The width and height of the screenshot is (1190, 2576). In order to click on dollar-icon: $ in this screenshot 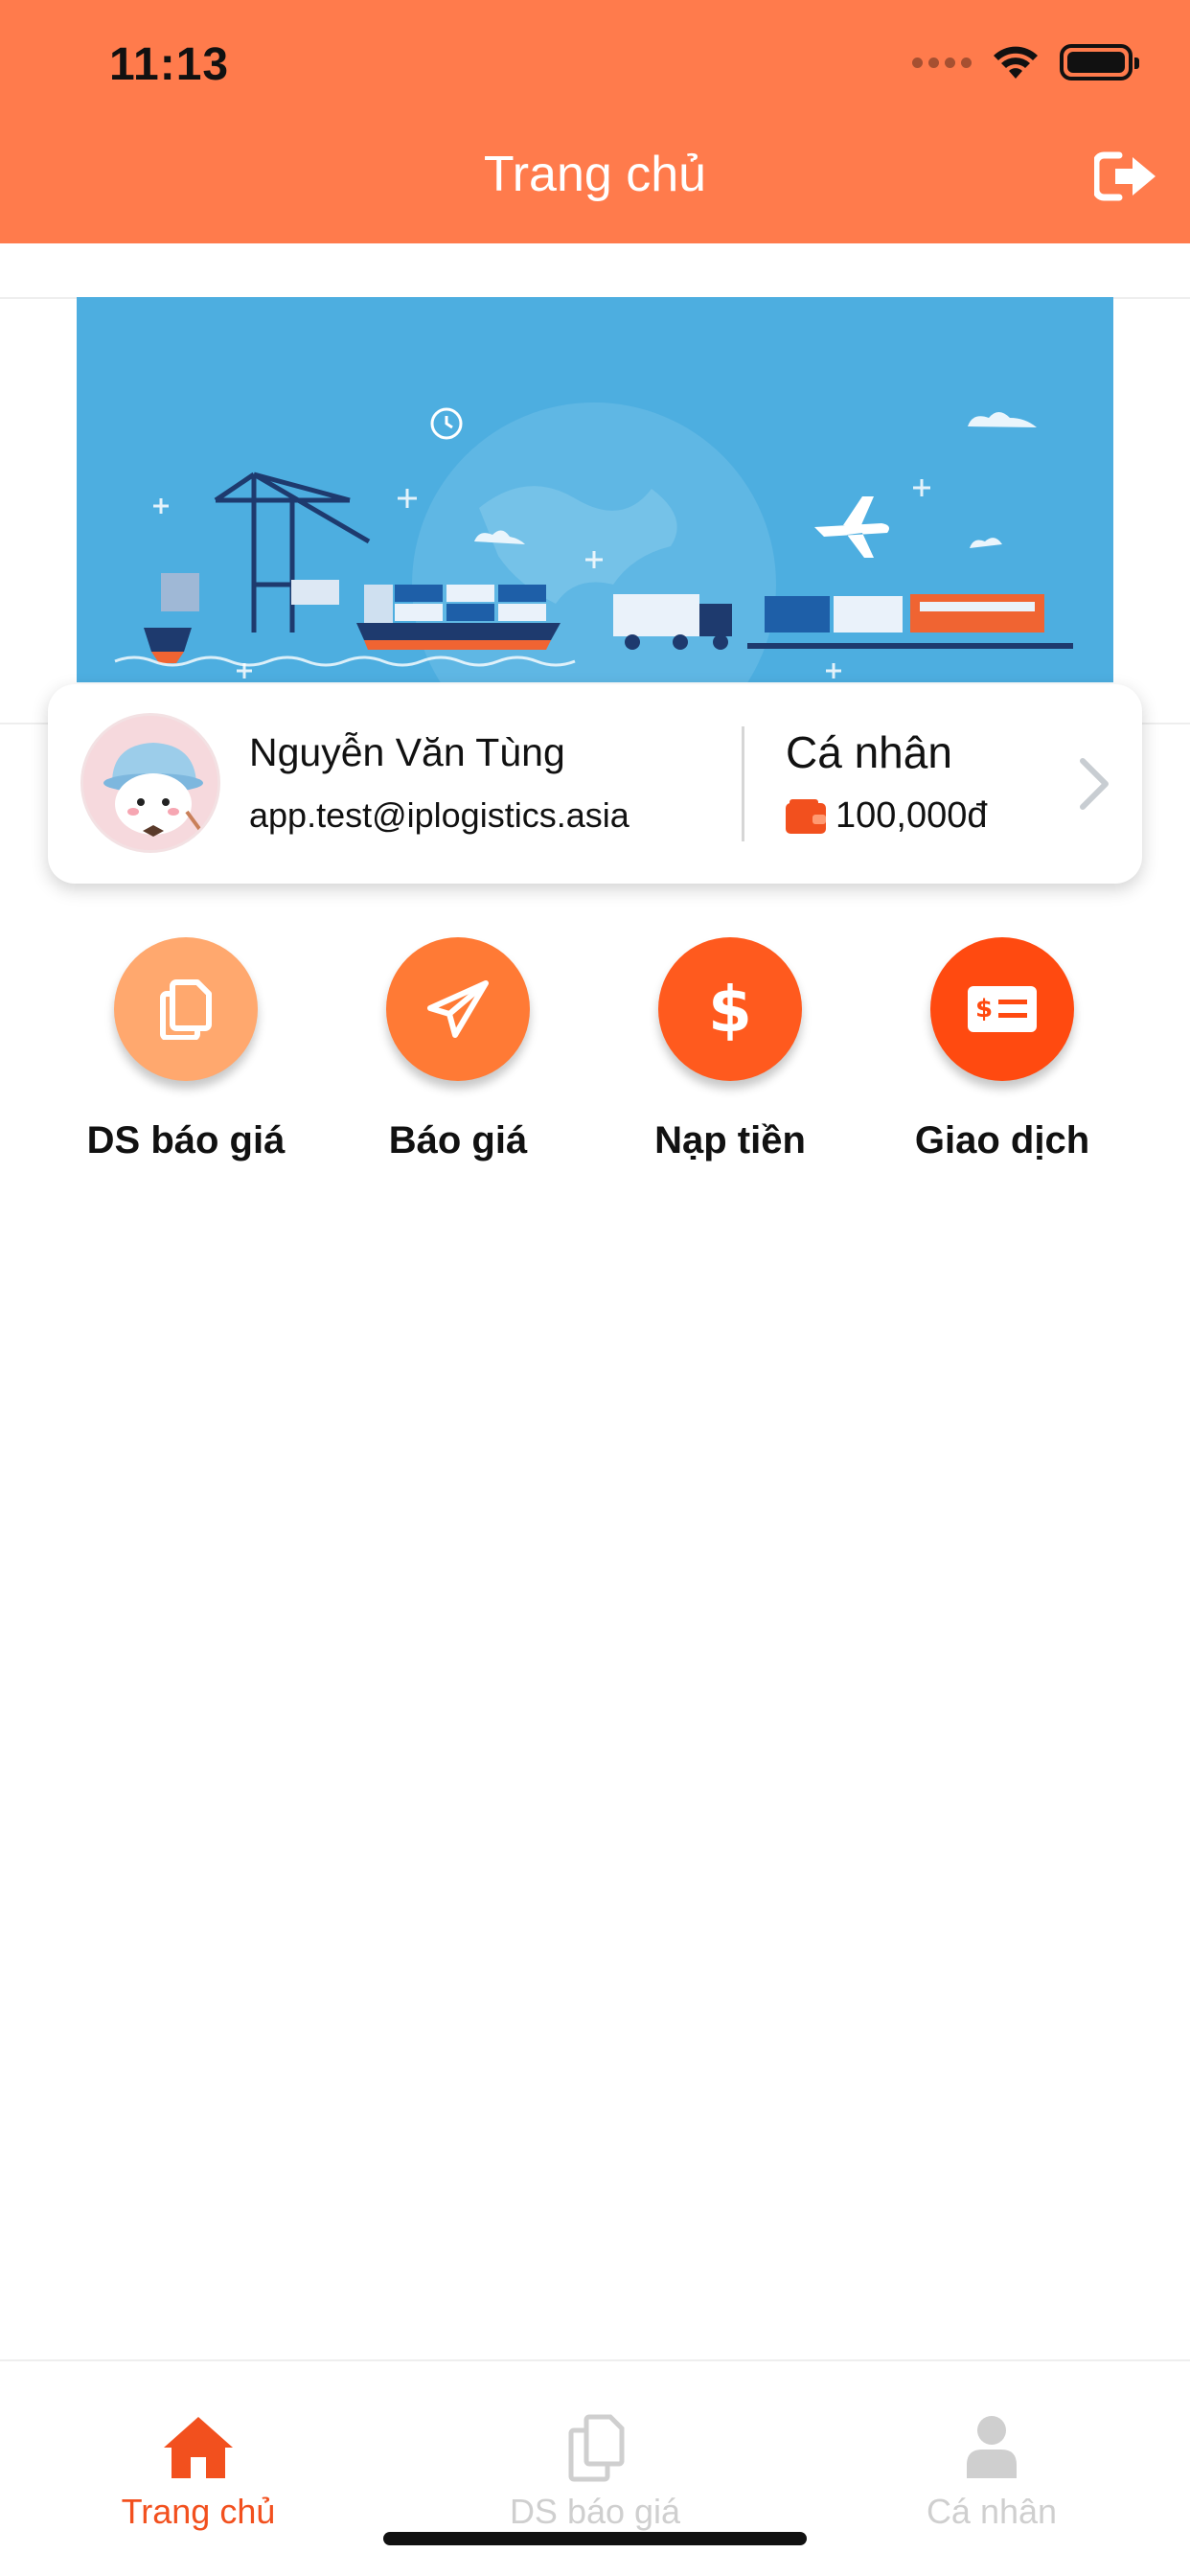, I will do `click(730, 1009)`.